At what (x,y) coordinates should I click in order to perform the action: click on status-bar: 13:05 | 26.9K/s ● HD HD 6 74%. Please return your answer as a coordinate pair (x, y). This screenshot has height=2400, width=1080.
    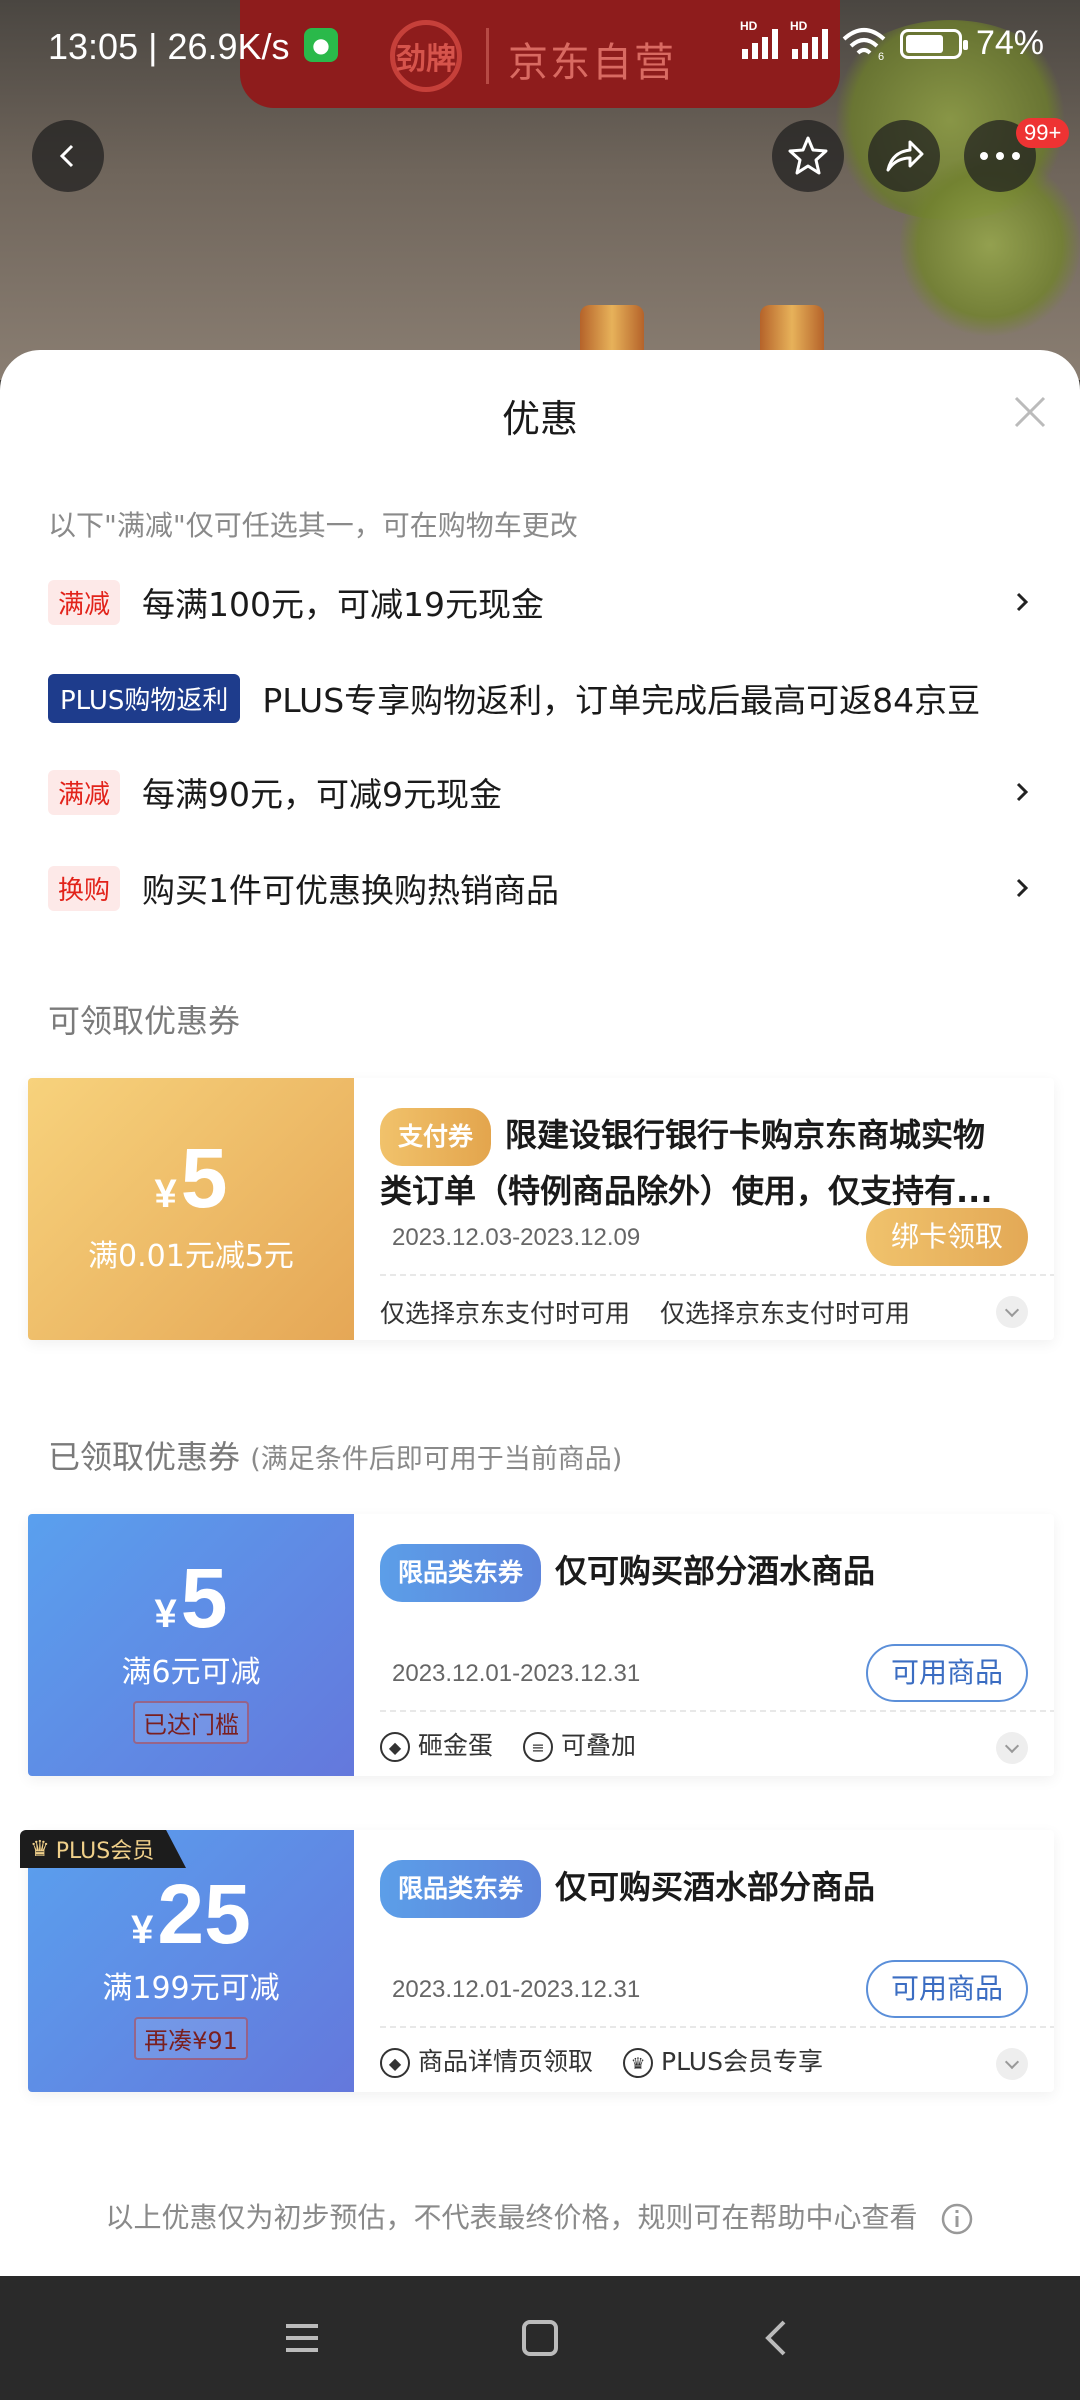
    Looking at the image, I should click on (540, 48).